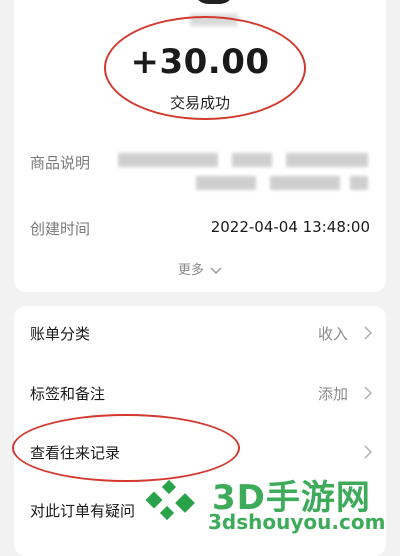  I want to click on tags-notes-value: 添加, so click(332, 394).